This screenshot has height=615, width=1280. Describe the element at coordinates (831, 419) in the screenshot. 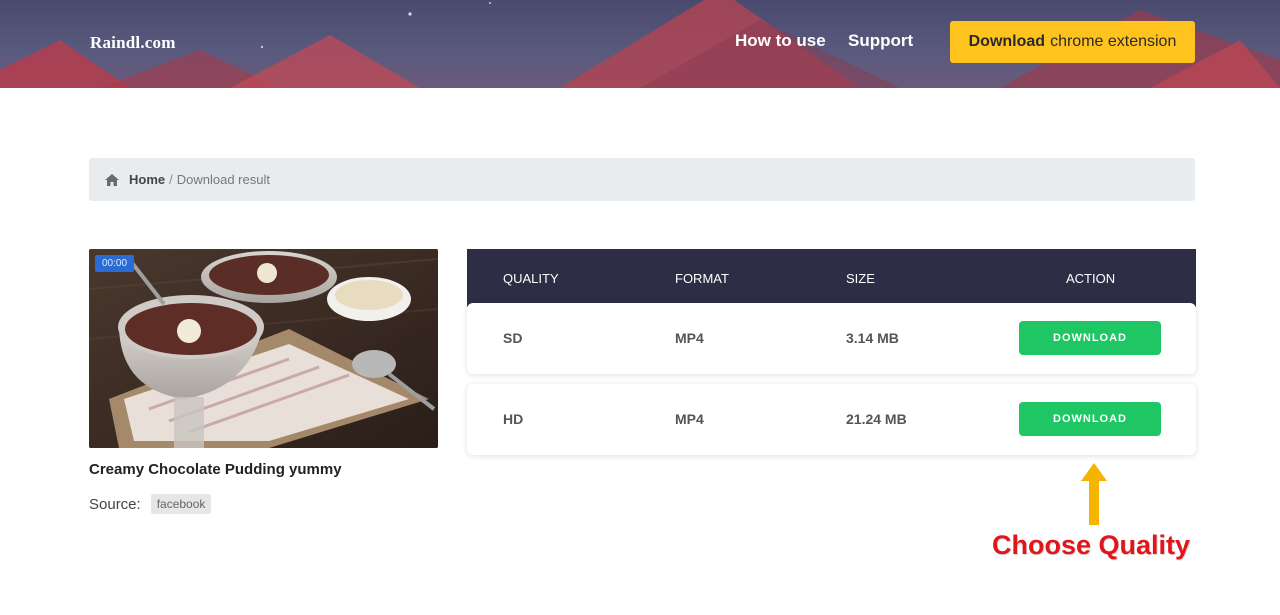

I see `table-row: HD MP4 21.24 MB DOWNLOAD` at that location.